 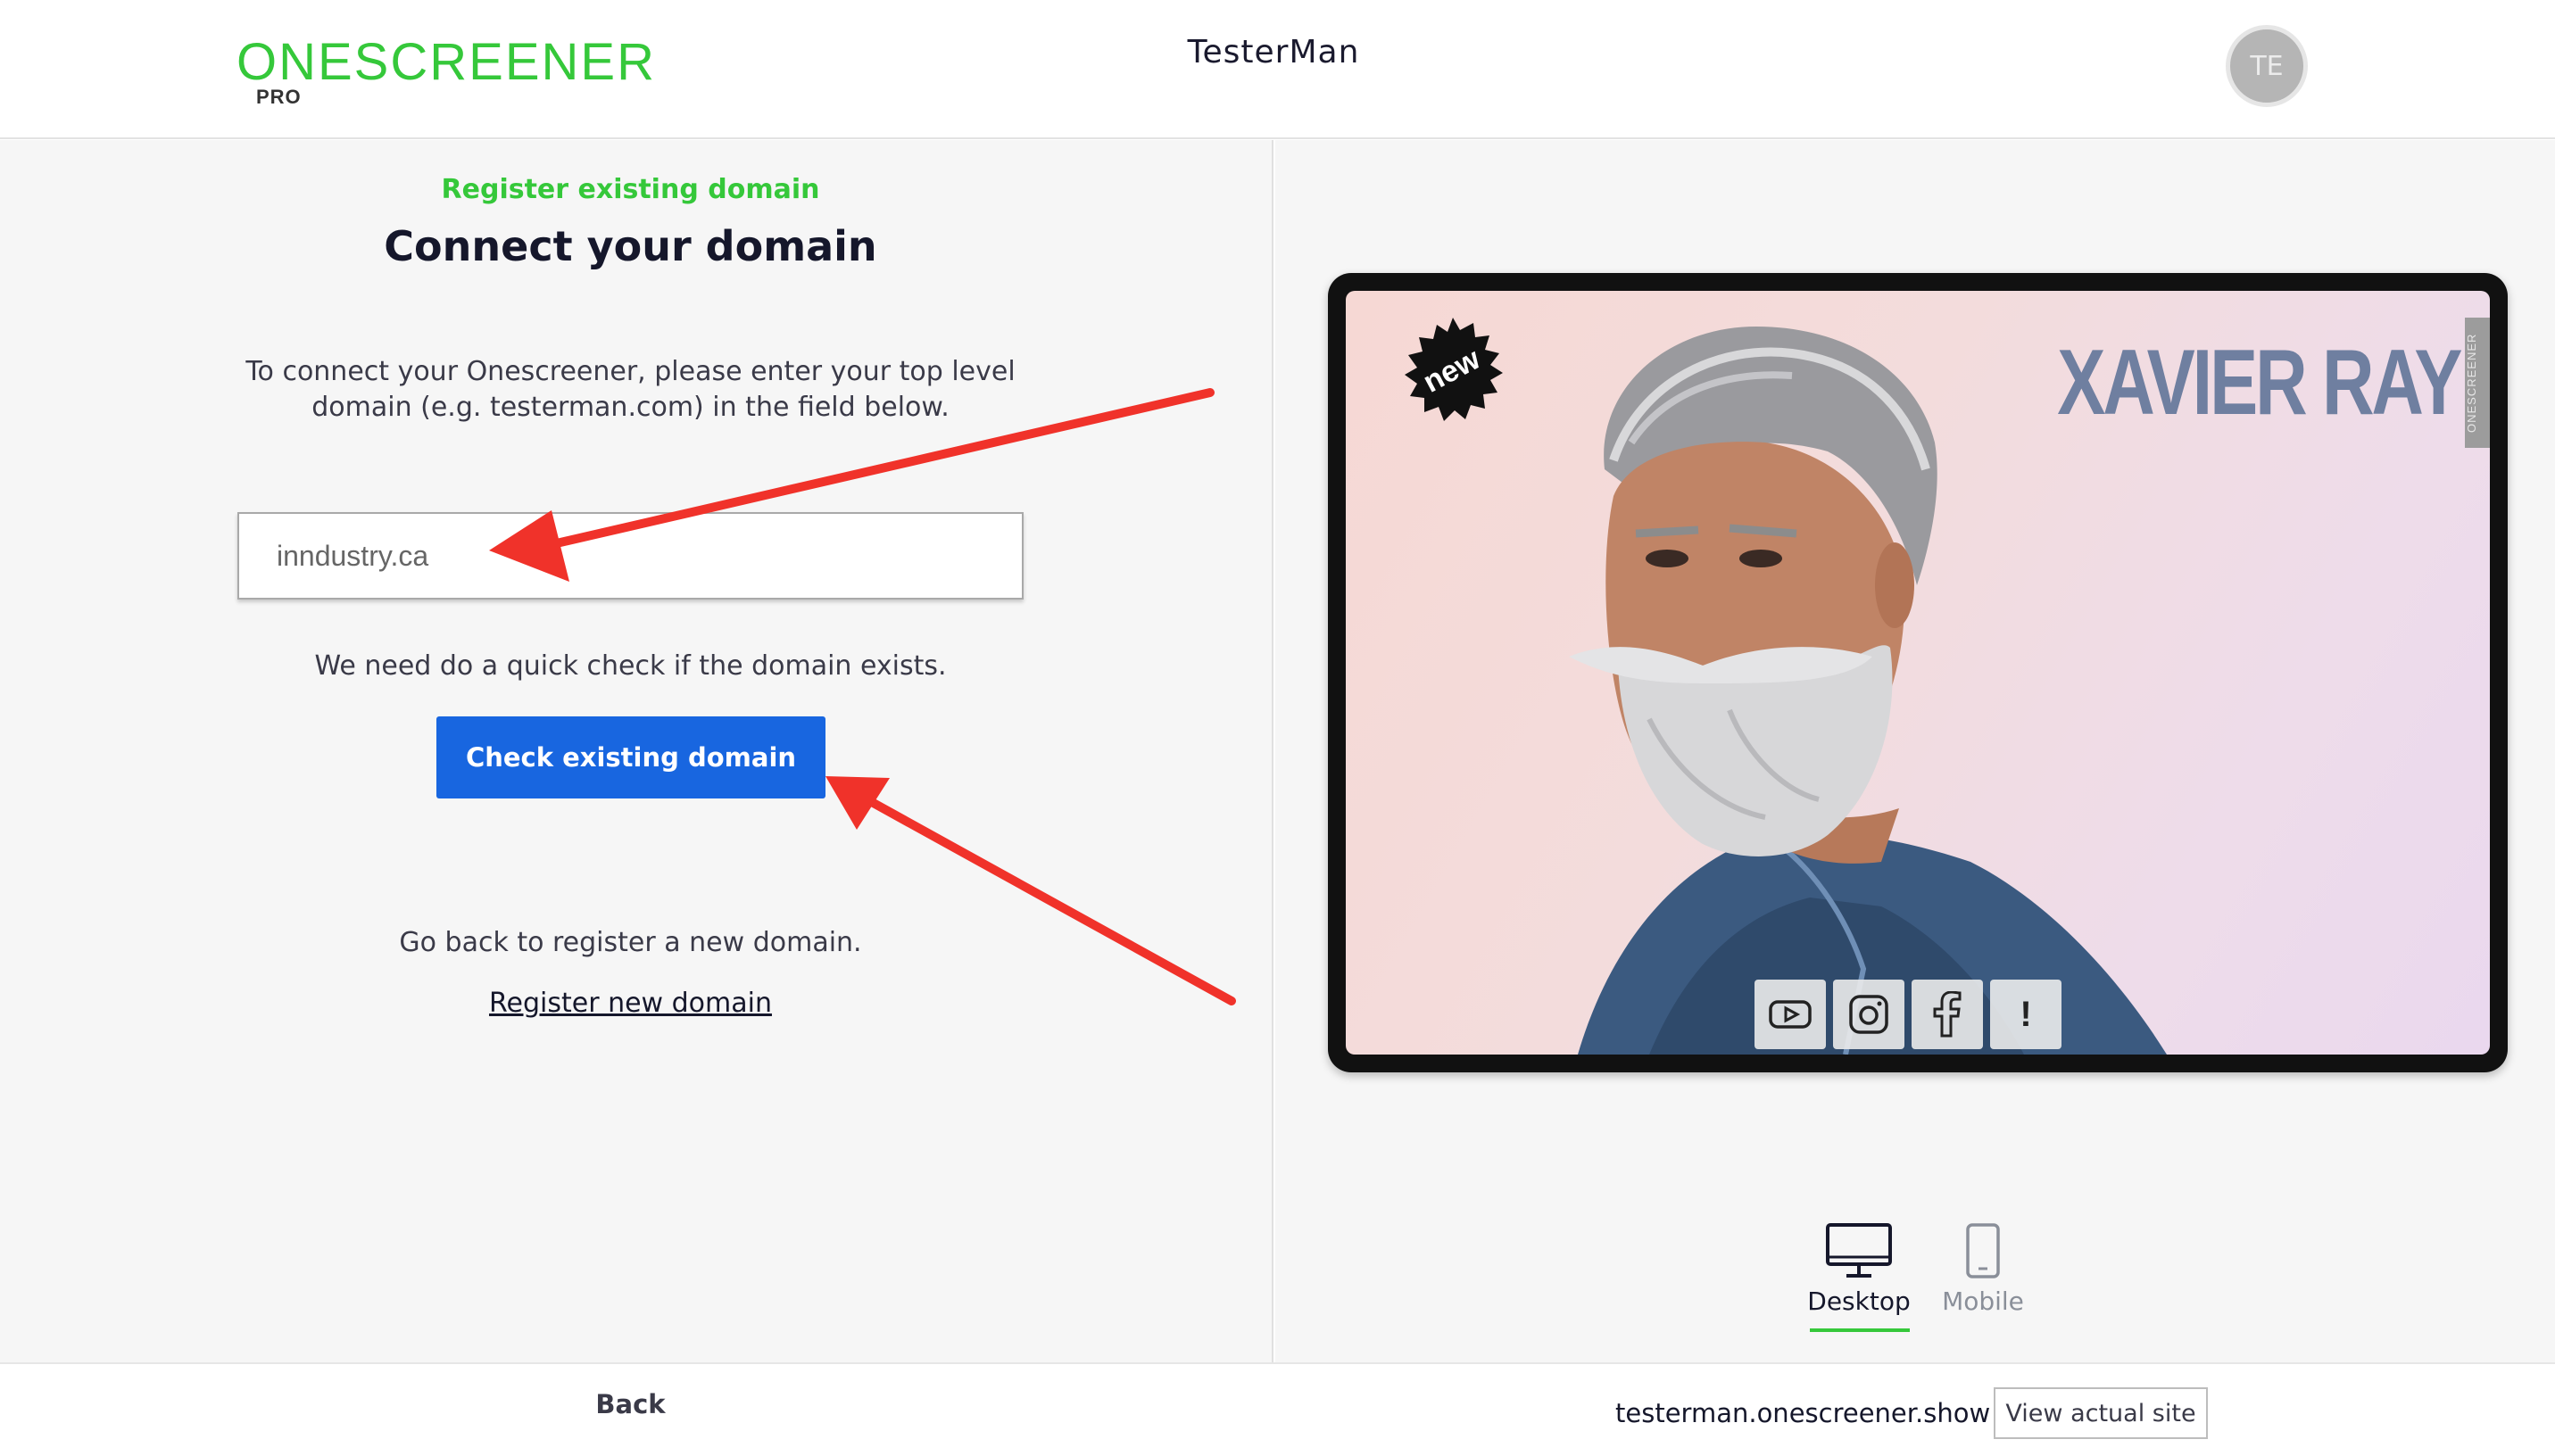 I want to click on desktop-monitor-icon, so click(x=1859, y=1250).